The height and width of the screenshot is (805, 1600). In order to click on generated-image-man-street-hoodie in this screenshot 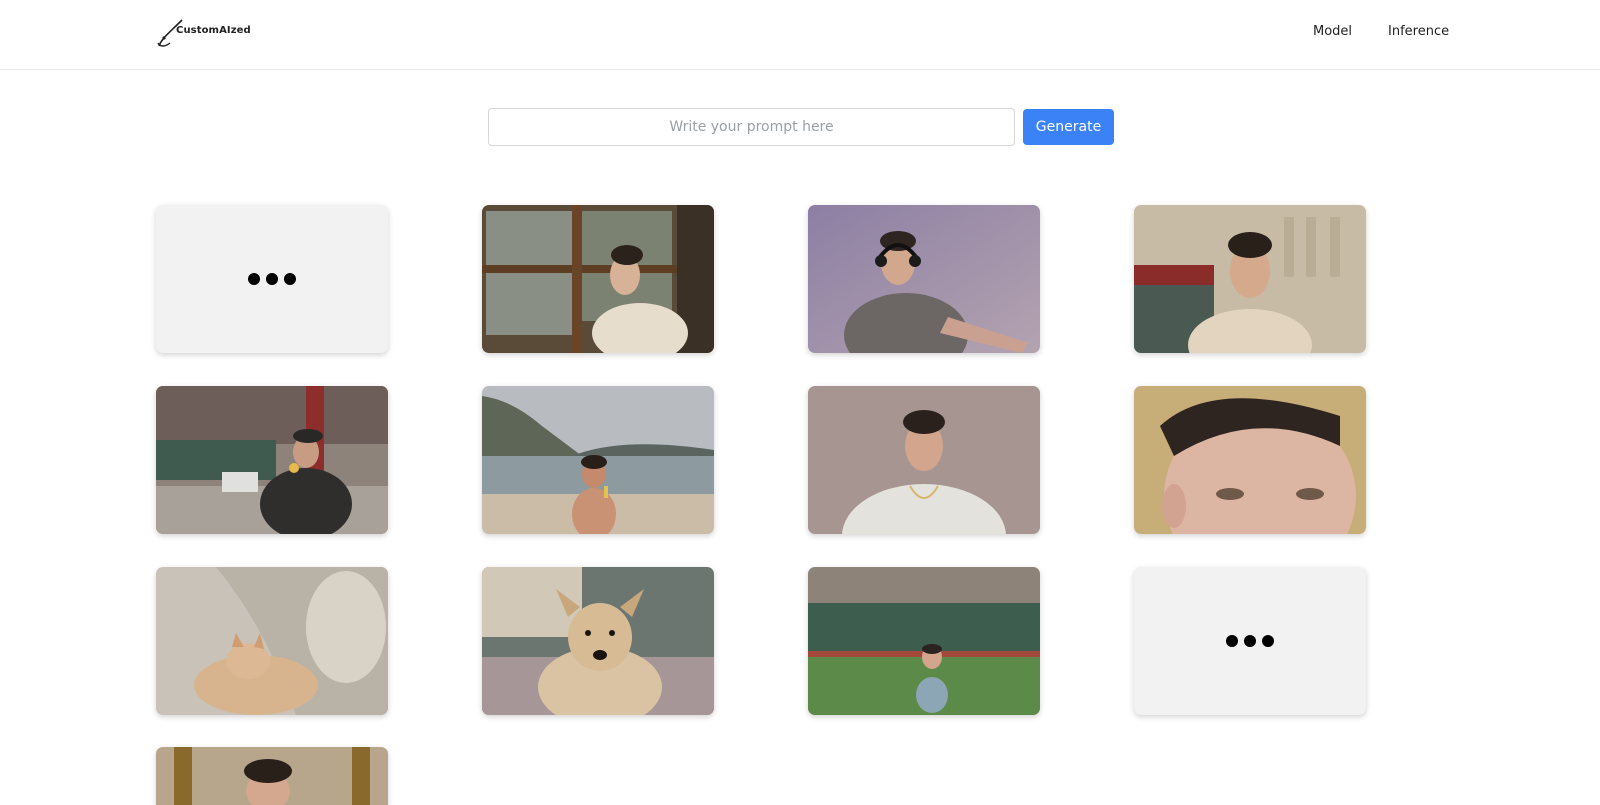, I will do `click(1250, 279)`.